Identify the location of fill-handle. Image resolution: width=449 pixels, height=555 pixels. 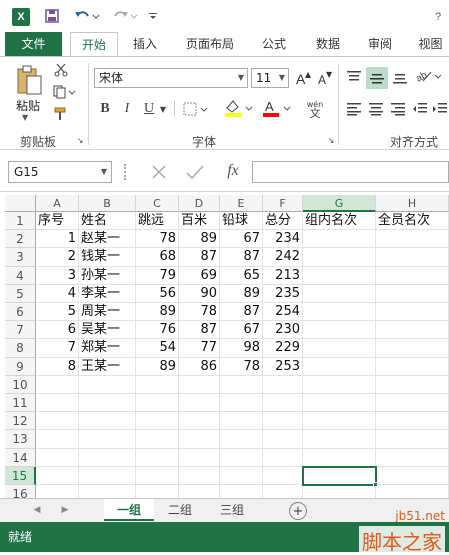
(375, 484).